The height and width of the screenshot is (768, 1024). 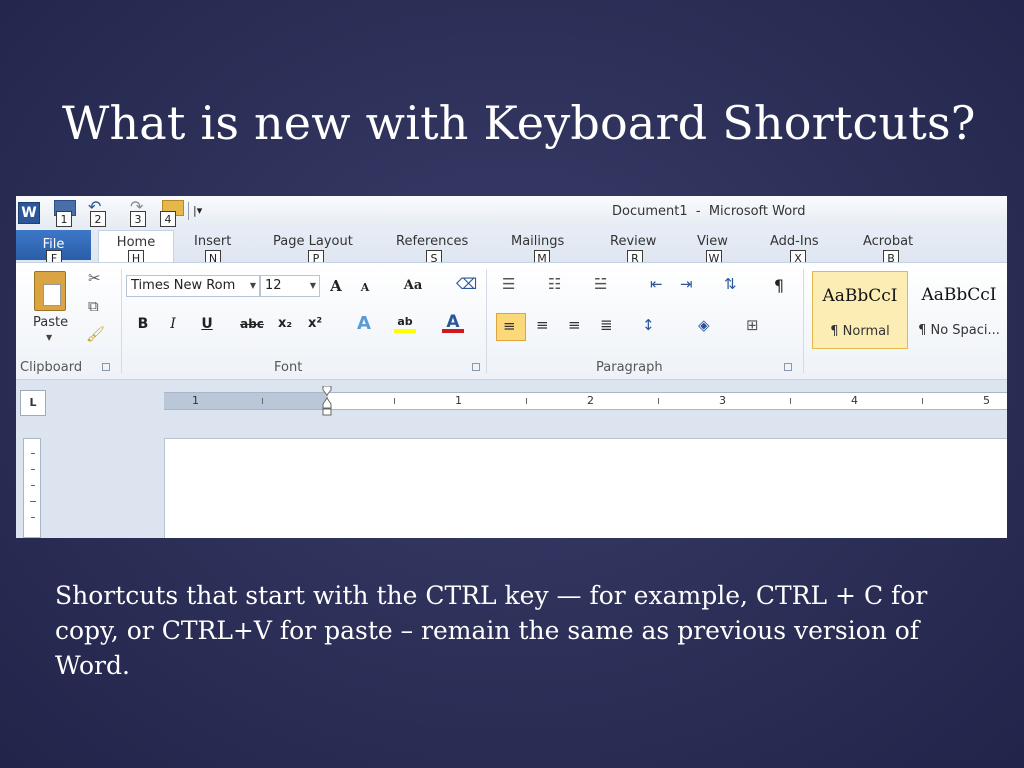 What do you see at coordinates (686, 284) in the screenshot?
I see `increase-indent-icon: ⇥` at bounding box center [686, 284].